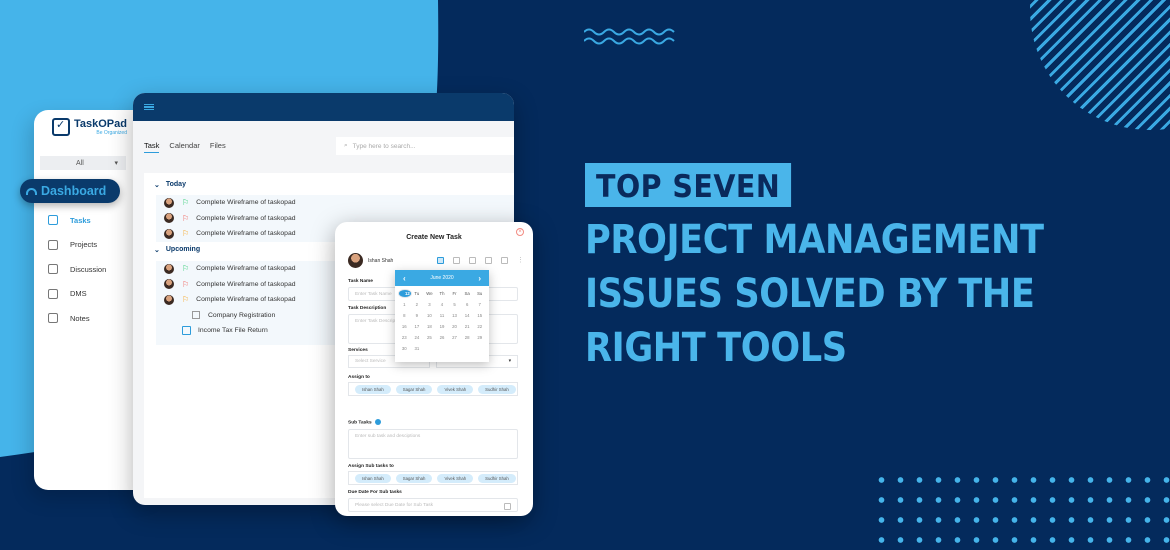  Describe the element at coordinates (479, 326) in the screenshot. I see `calendar-day: 22` at that location.